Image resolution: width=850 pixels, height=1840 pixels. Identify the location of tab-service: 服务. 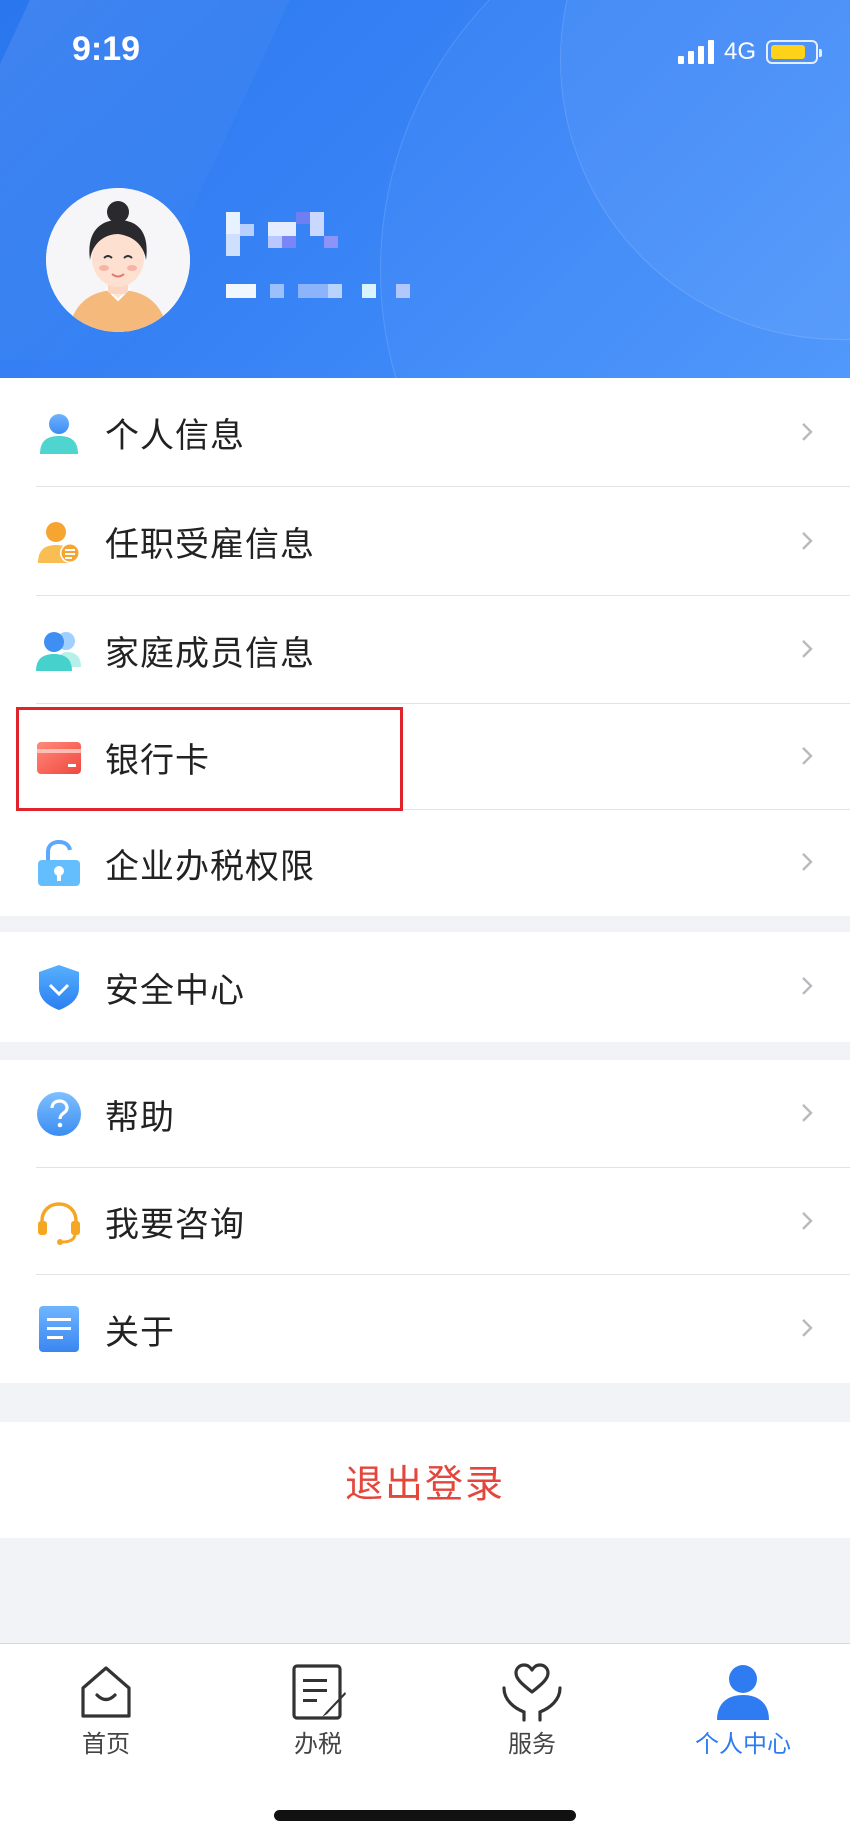
(532, 1712).